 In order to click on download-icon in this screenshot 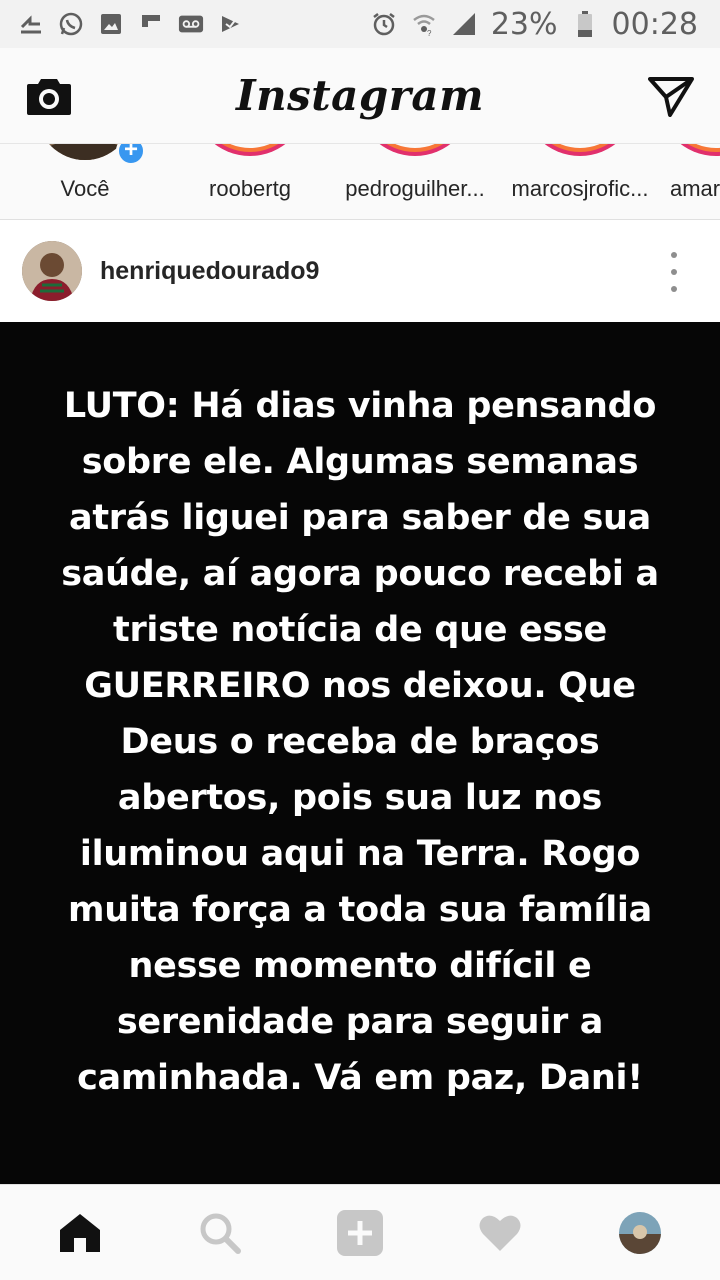, I will do `click(31, 24)`.